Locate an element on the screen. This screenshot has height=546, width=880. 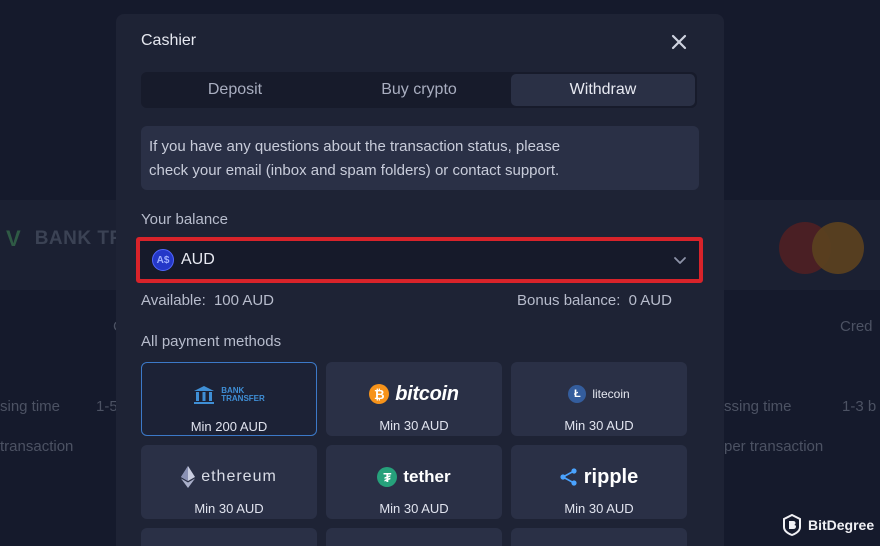
bitdegree-watermark: BitDegree is located at coordinates (828, 525).